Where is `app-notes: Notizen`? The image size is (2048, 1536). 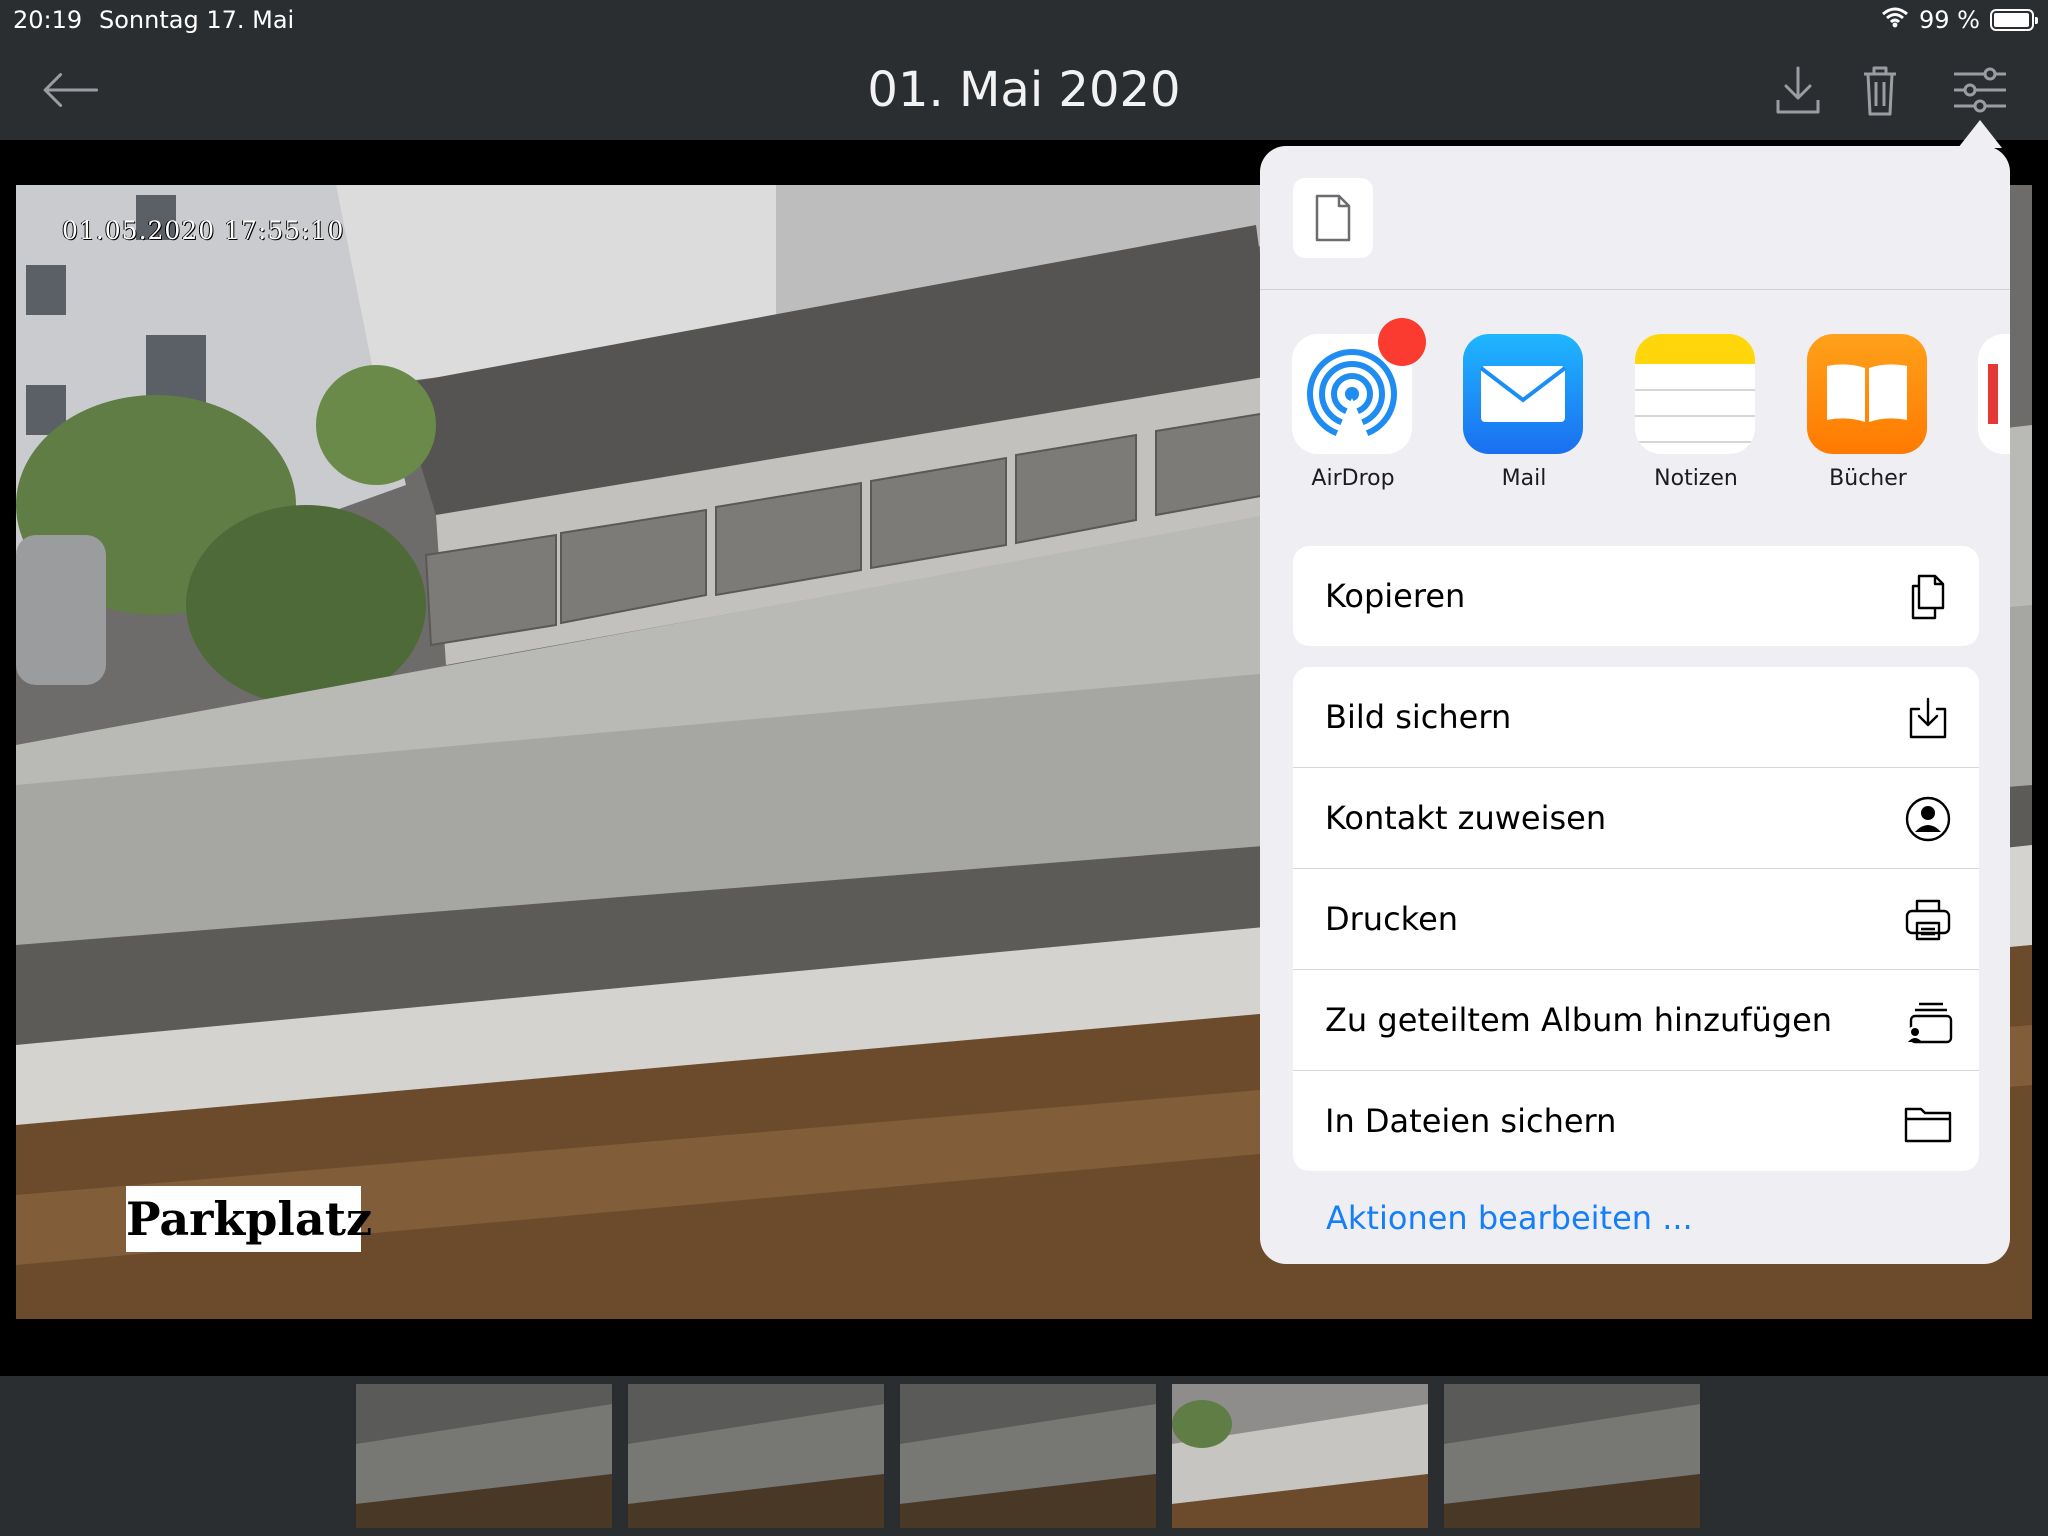
app-notes: Notizen is located at coordinates (1696, 412).